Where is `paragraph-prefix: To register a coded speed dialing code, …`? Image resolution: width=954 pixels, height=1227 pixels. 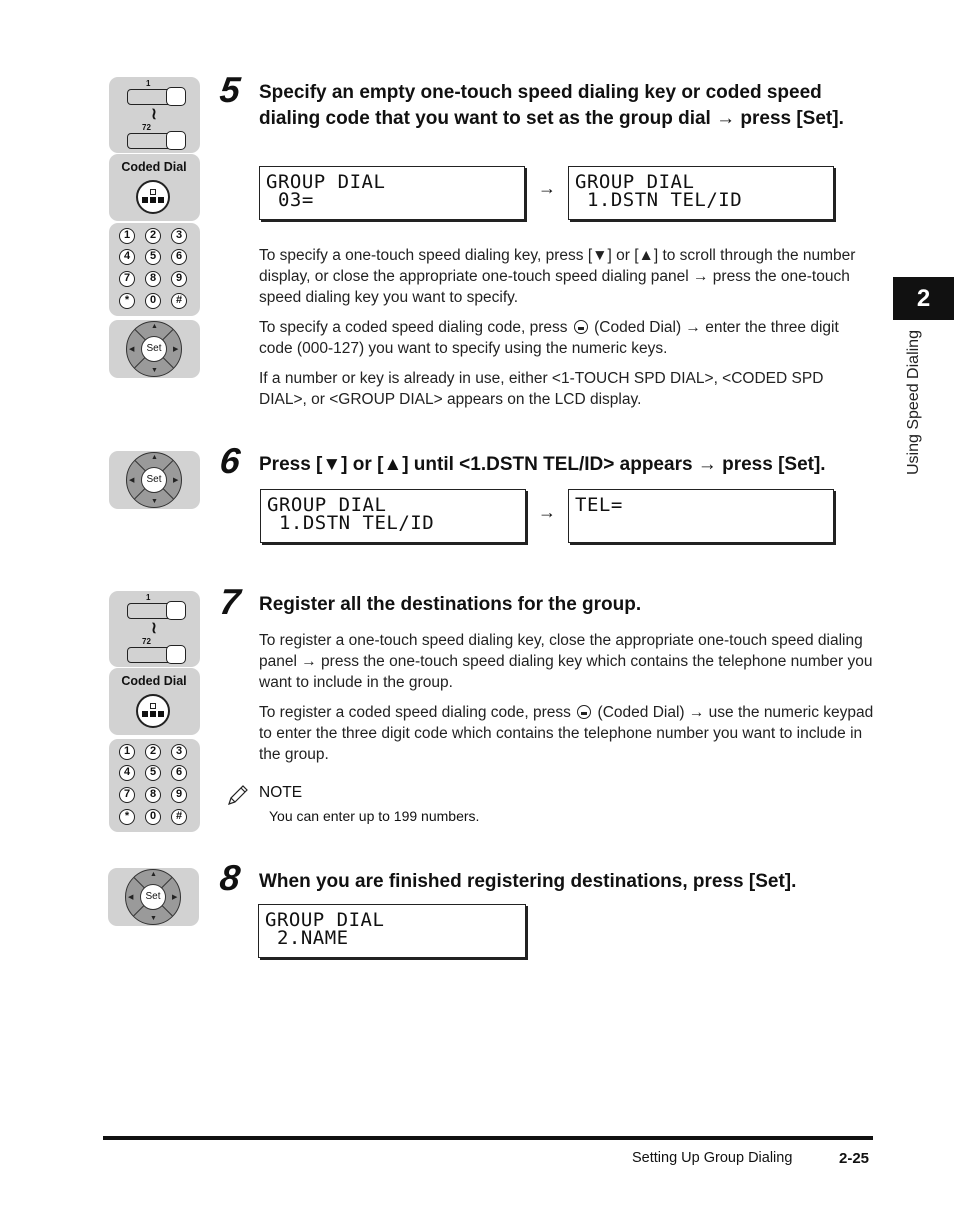
paragraph-prefix: To register a coded speed dialing code, … is located at coordinates (415, 712).